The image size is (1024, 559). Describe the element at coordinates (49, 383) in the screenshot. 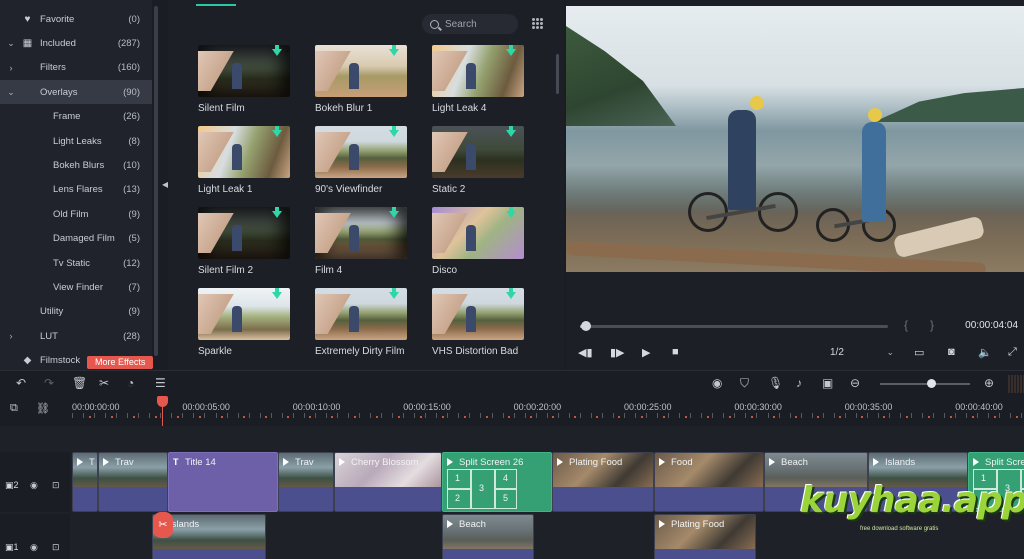

I see `redo-icon: ↷` at that location.